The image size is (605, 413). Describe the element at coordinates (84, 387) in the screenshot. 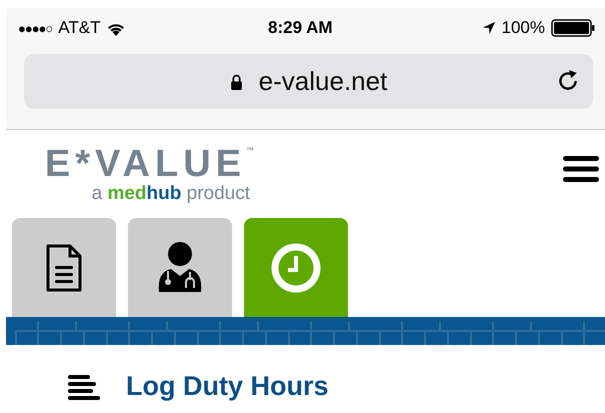

I see `list-icon` at that location.